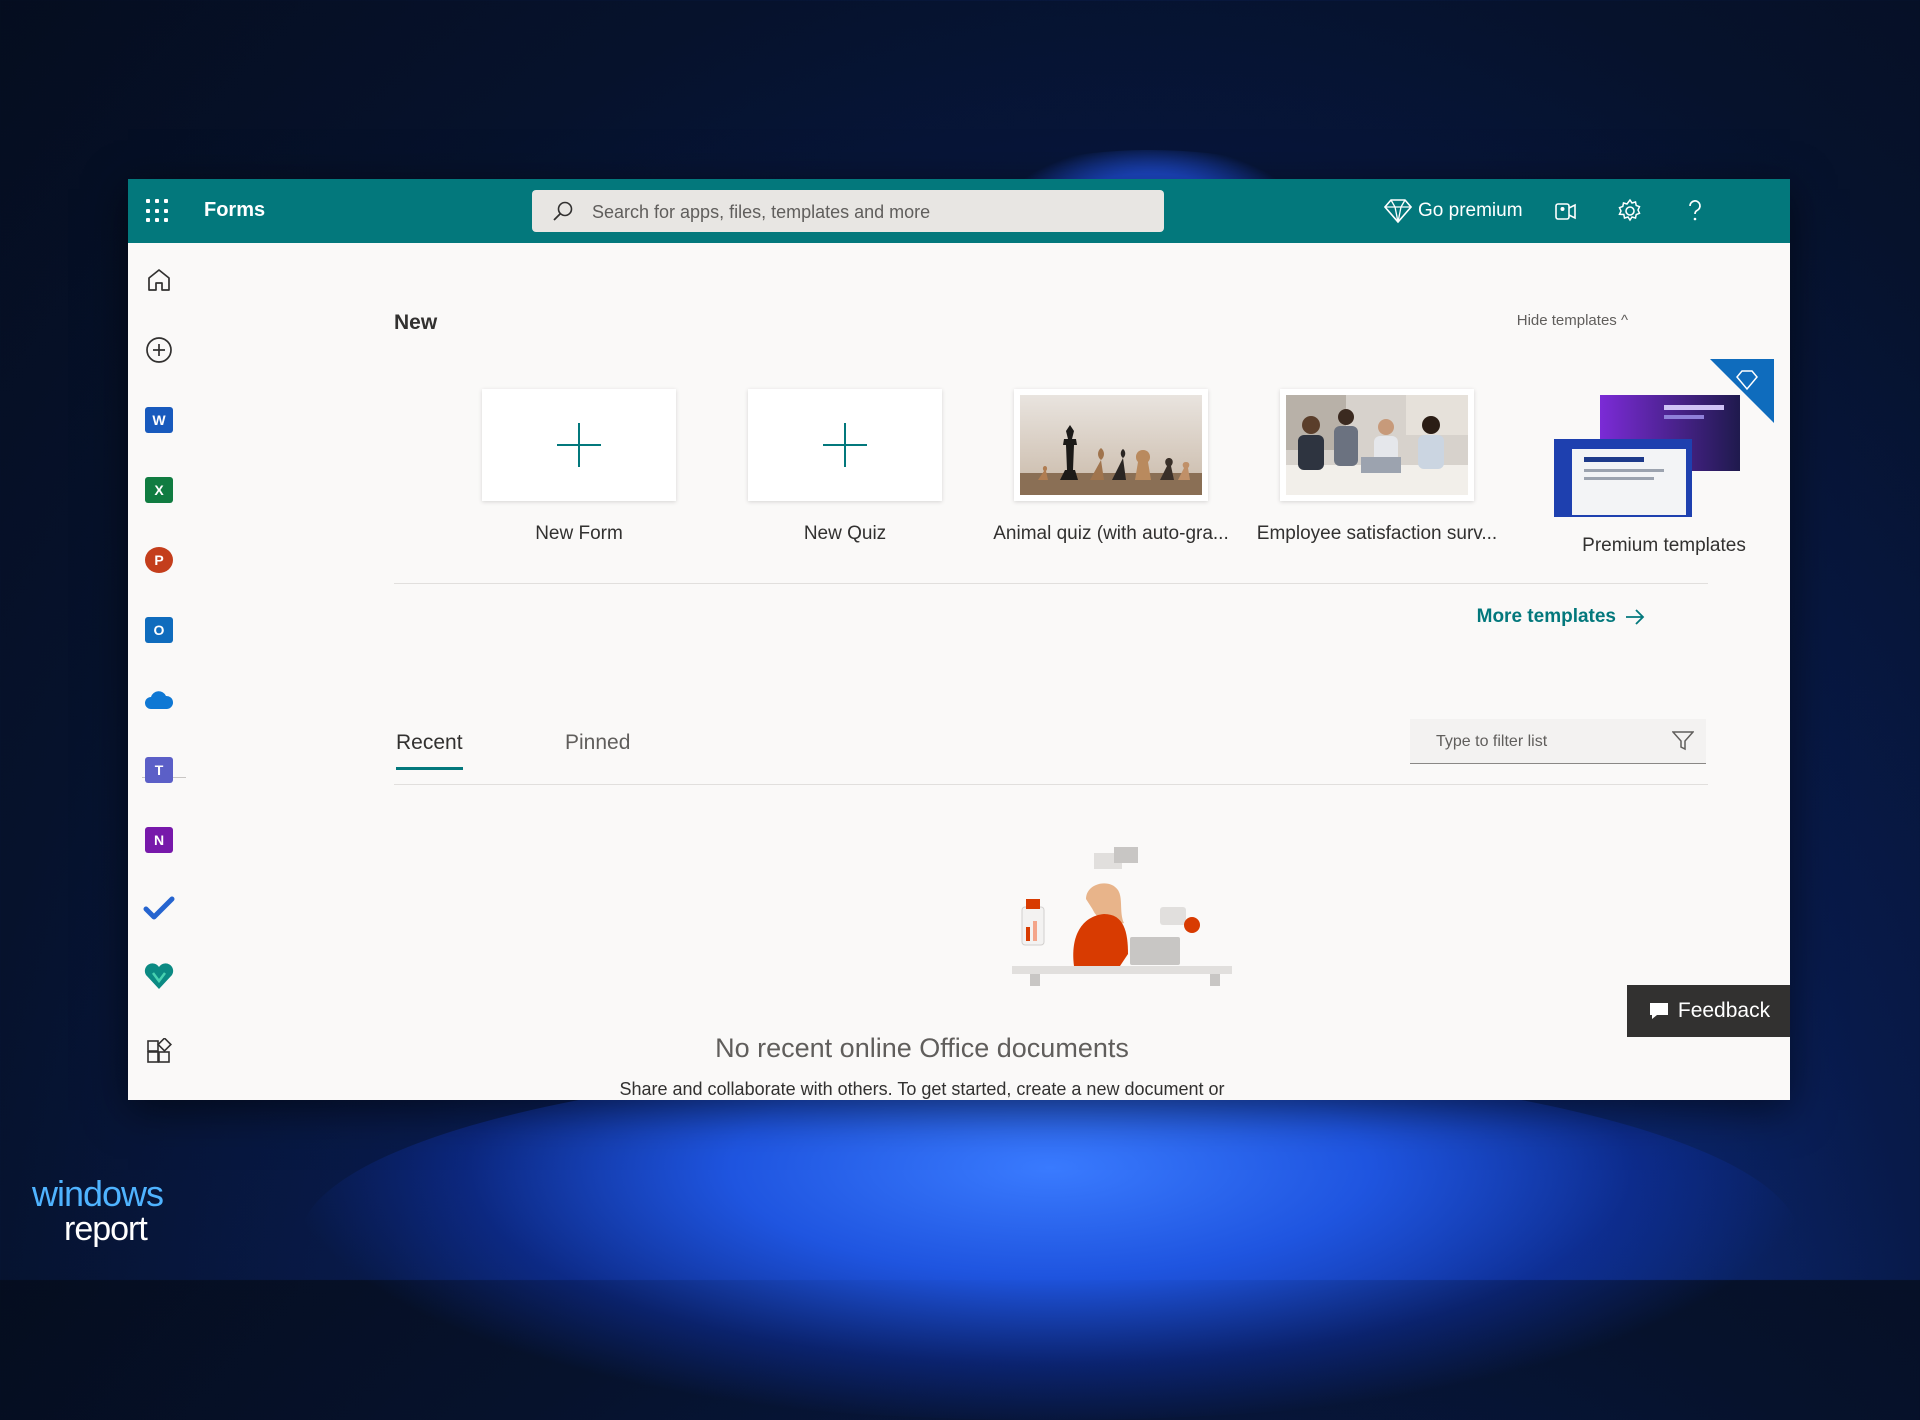 The height and width of the screenshot is (1420, 1920). Describe the element at coordinates (1664, 545) in the screenshot. I see `premium-templates-label: Premium templates` at that location.